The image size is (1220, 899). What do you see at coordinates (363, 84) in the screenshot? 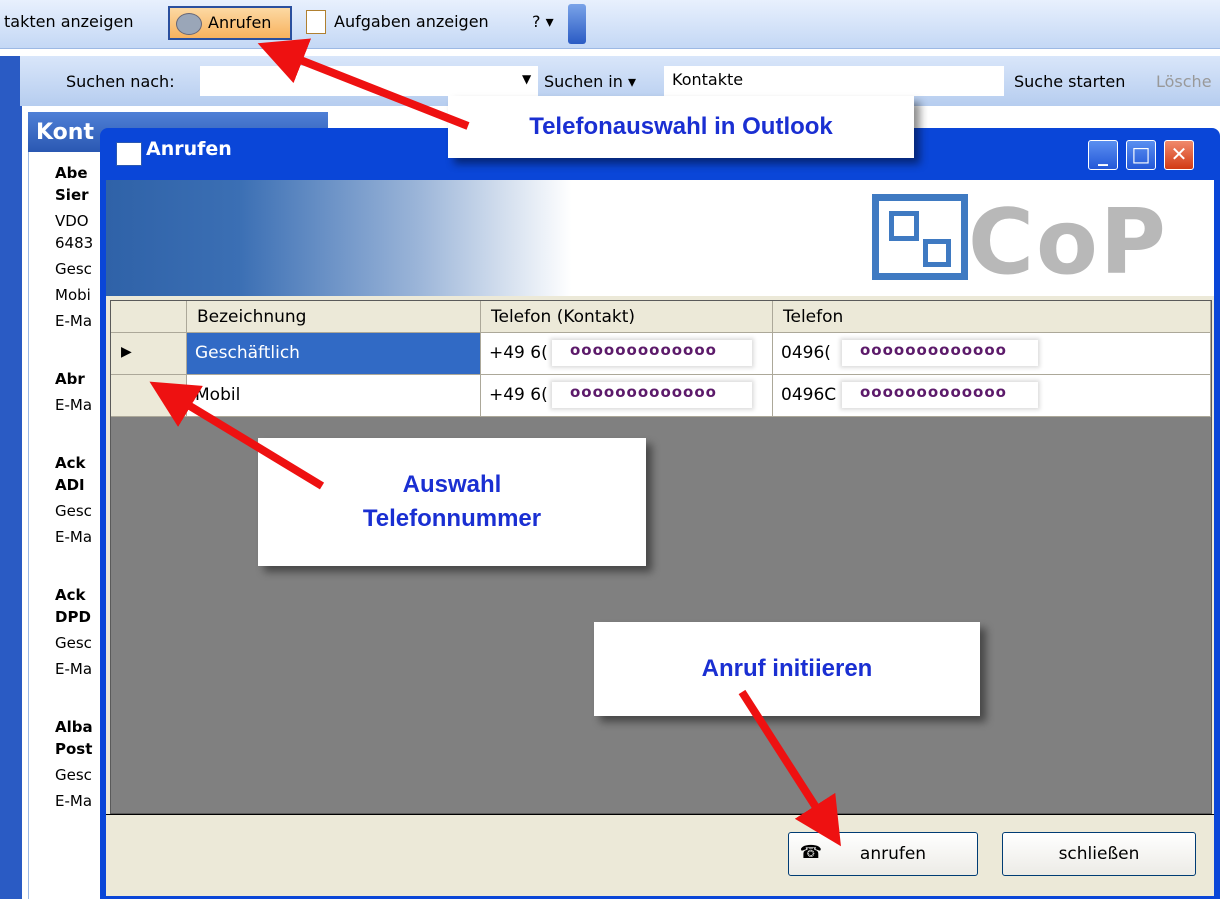
I see `arrow-to-call-toolbar` at bounding box center [363, 84].